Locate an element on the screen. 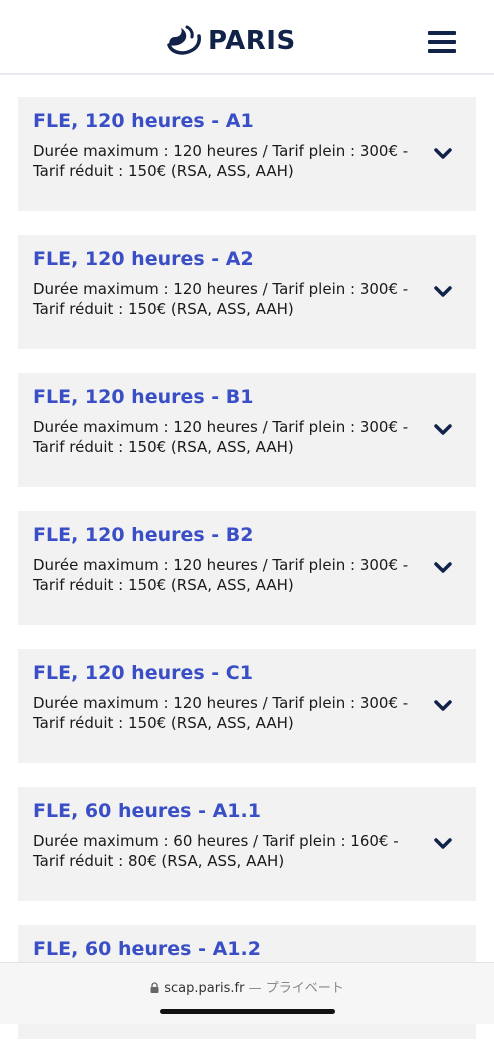  site-header: PARIS is located at coordinates (247, 37).